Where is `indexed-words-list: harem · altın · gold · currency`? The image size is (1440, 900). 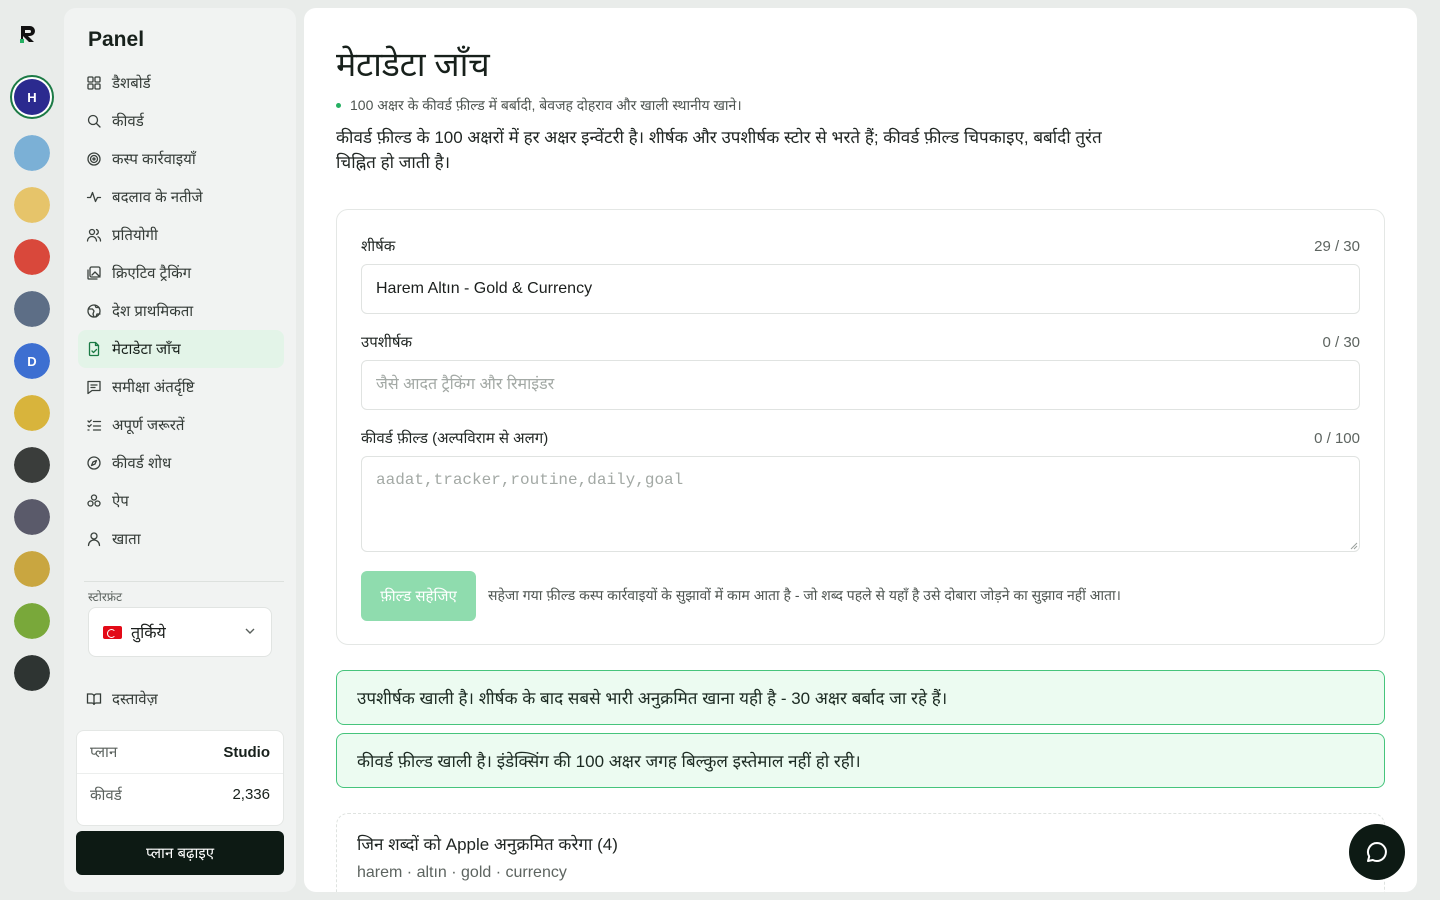 indexed-words-list: harem · altın · gold · currency is located at coordinates (462, 872).